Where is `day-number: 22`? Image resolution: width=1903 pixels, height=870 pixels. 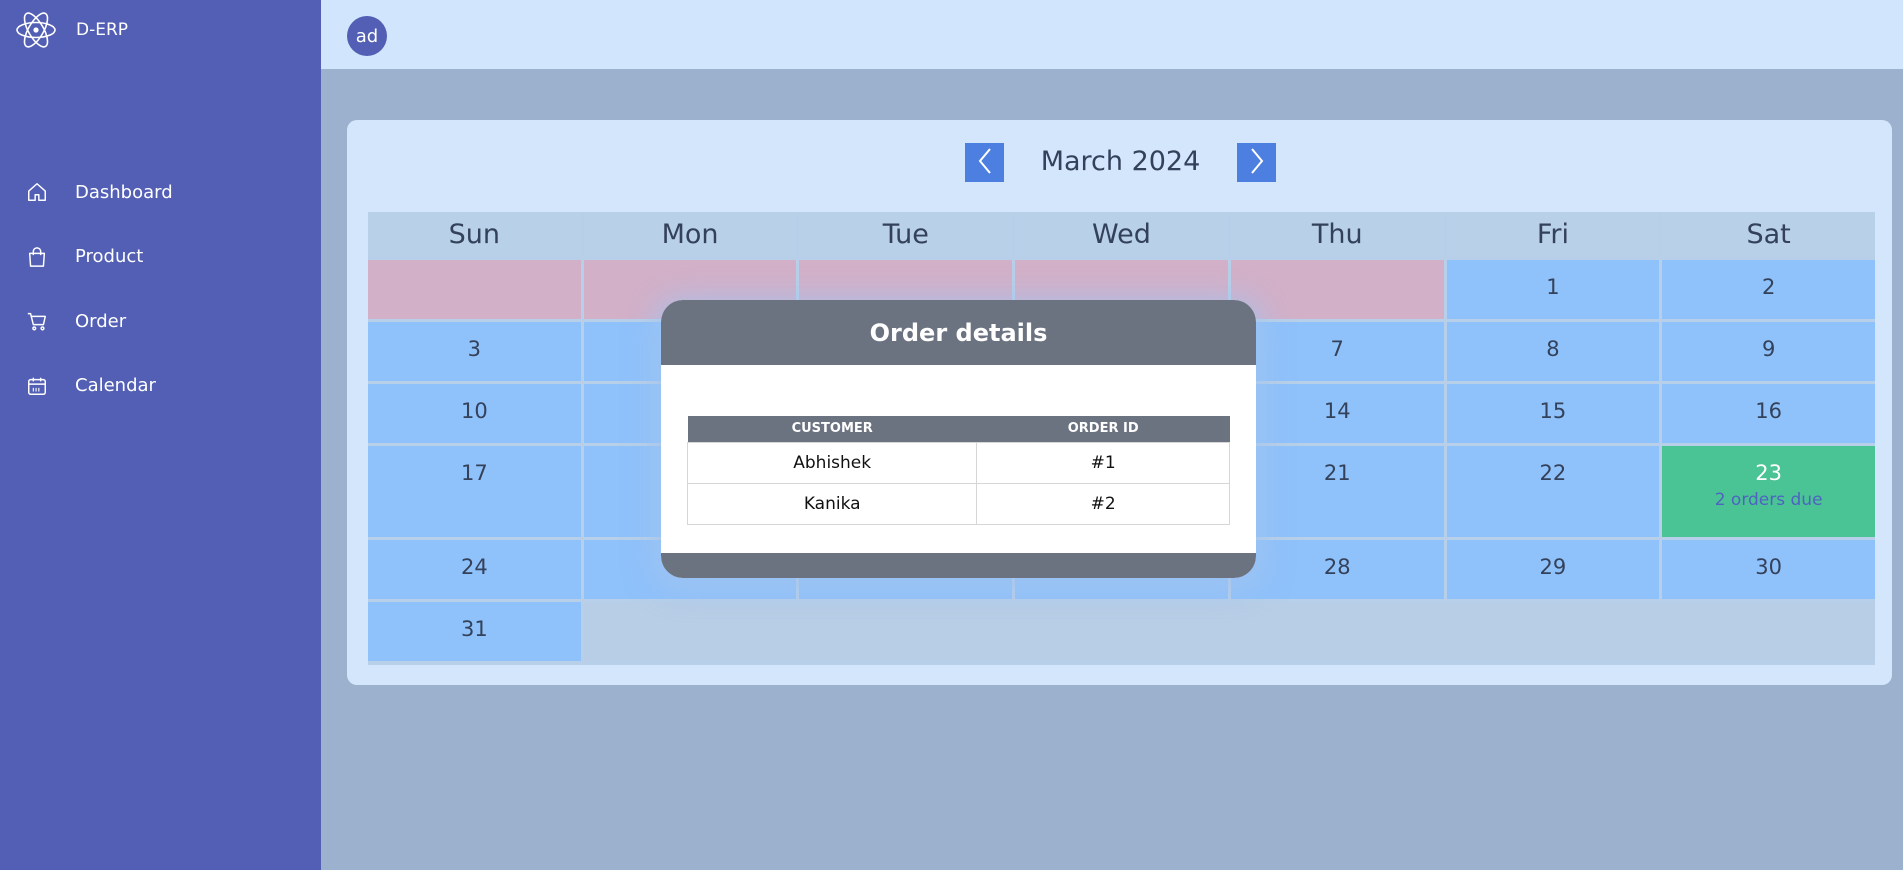 day-number: 22 is located at coordinates (1553, 473).